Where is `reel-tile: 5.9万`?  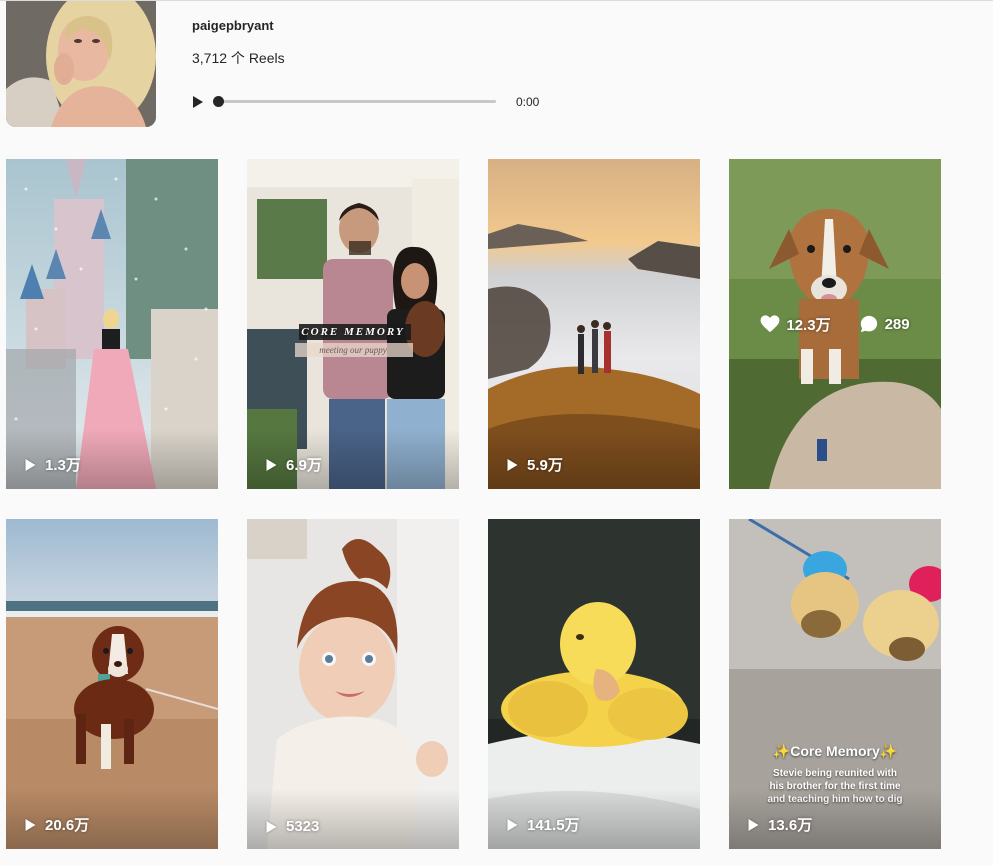 reel-tile: 5.9万 is located at coordinates (594, 324).